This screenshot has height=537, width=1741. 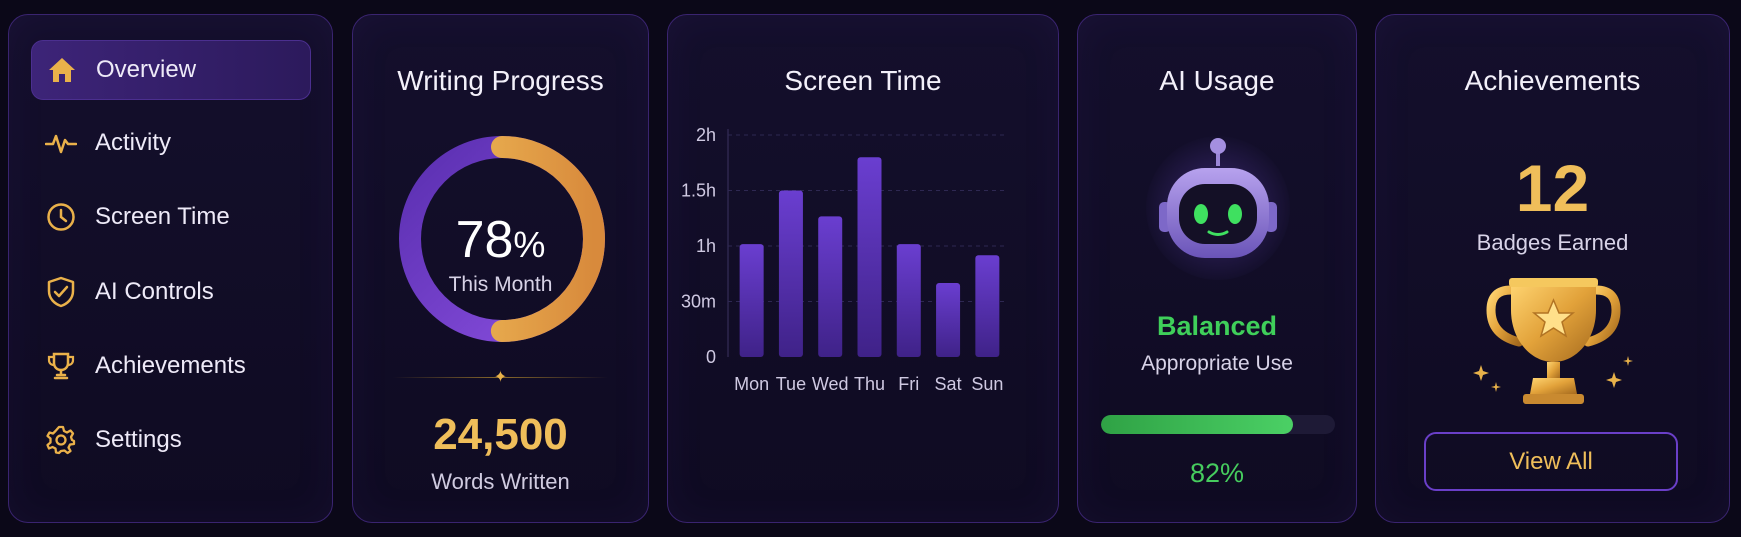 I want to click on x-tick-label: Tue, so click(x=791, y=384).